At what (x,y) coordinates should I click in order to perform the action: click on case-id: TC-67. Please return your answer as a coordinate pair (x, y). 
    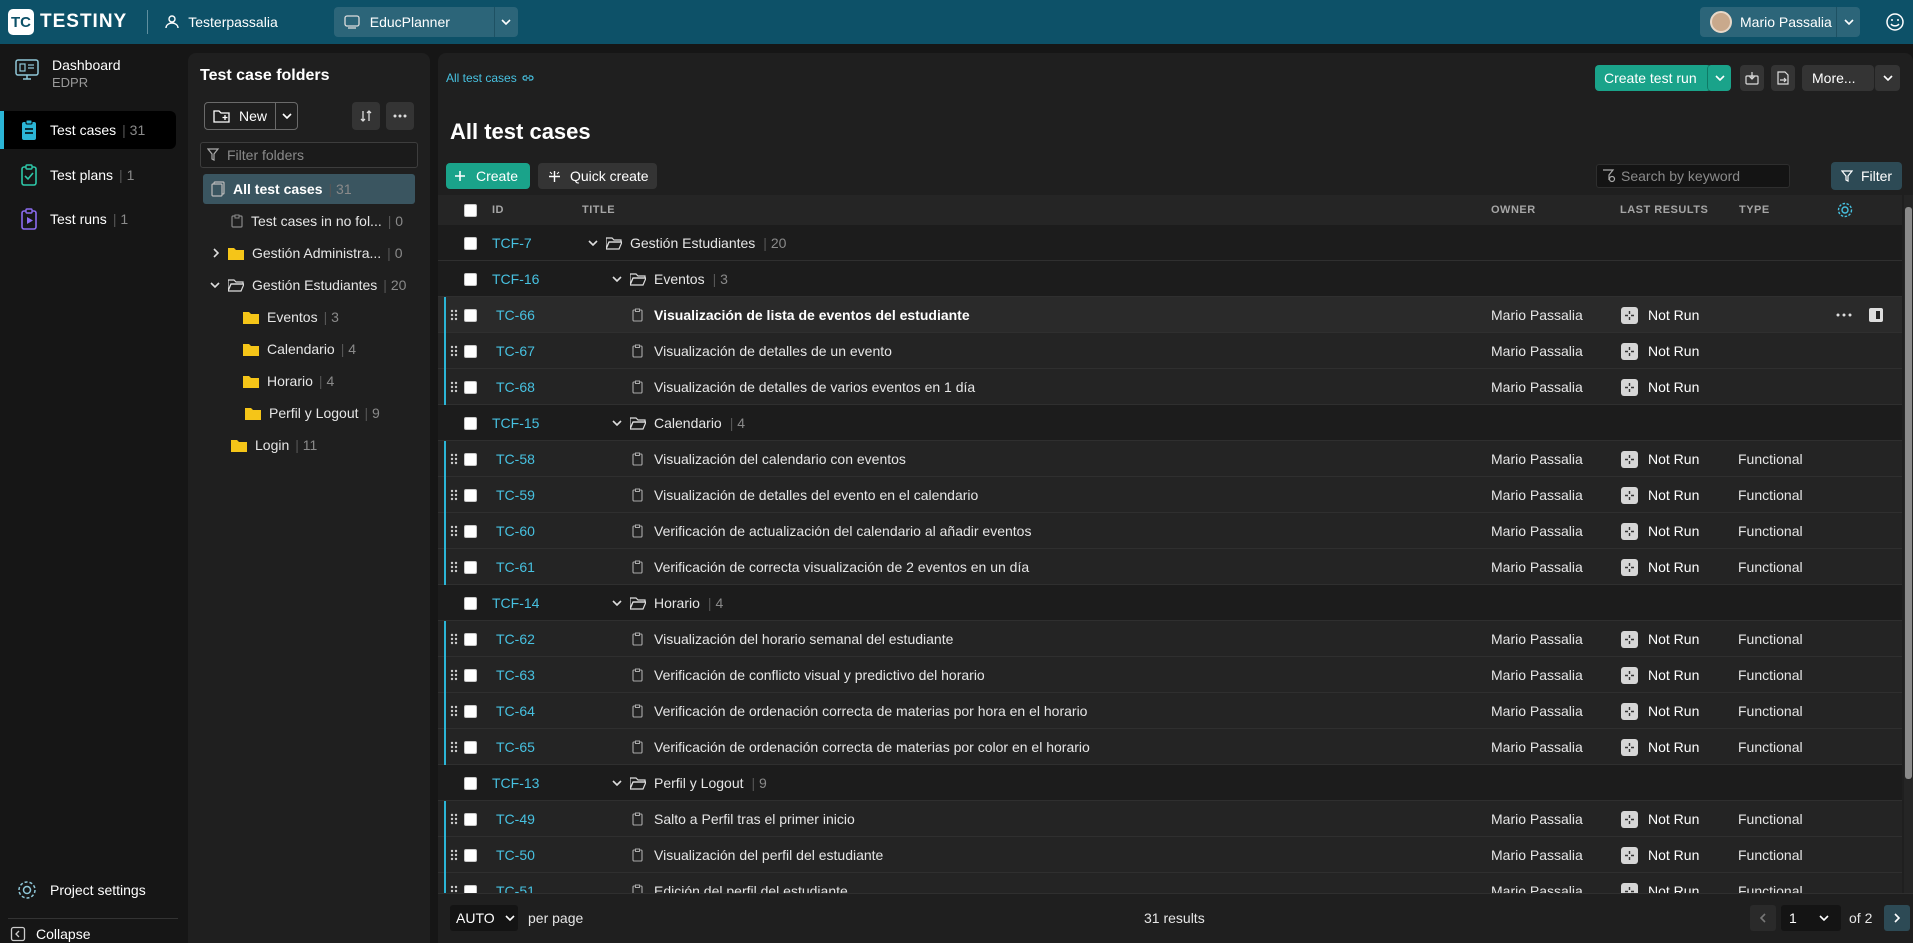
    Looking at the image, I should click on (515, 351).